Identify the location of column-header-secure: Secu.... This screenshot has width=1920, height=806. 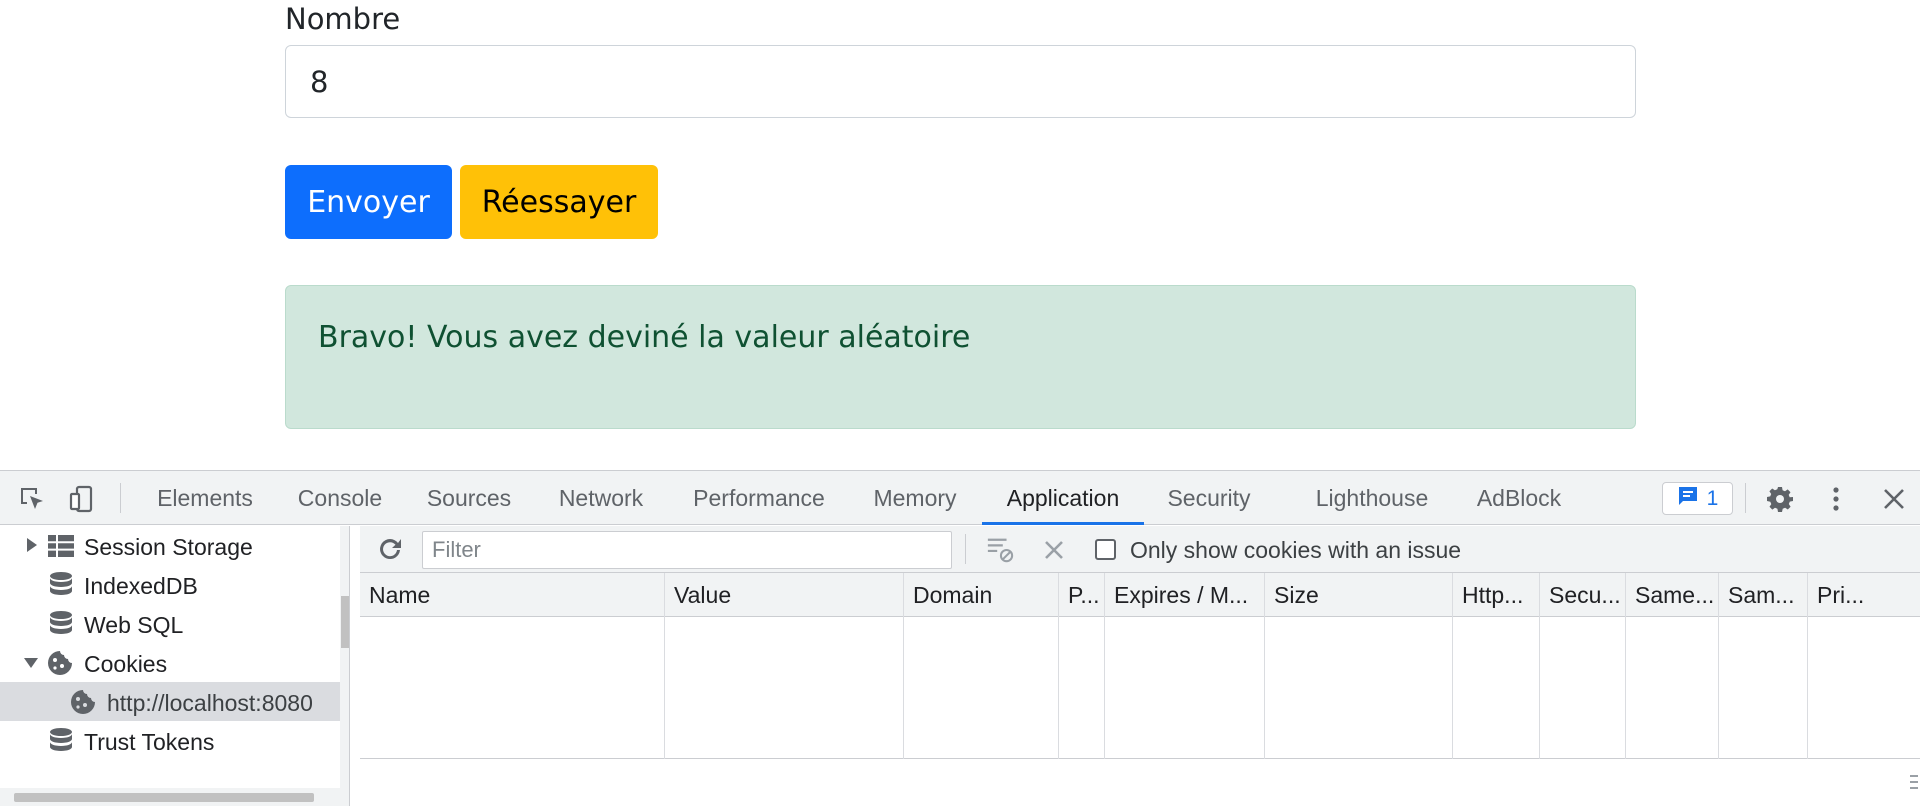
(1583, 595).